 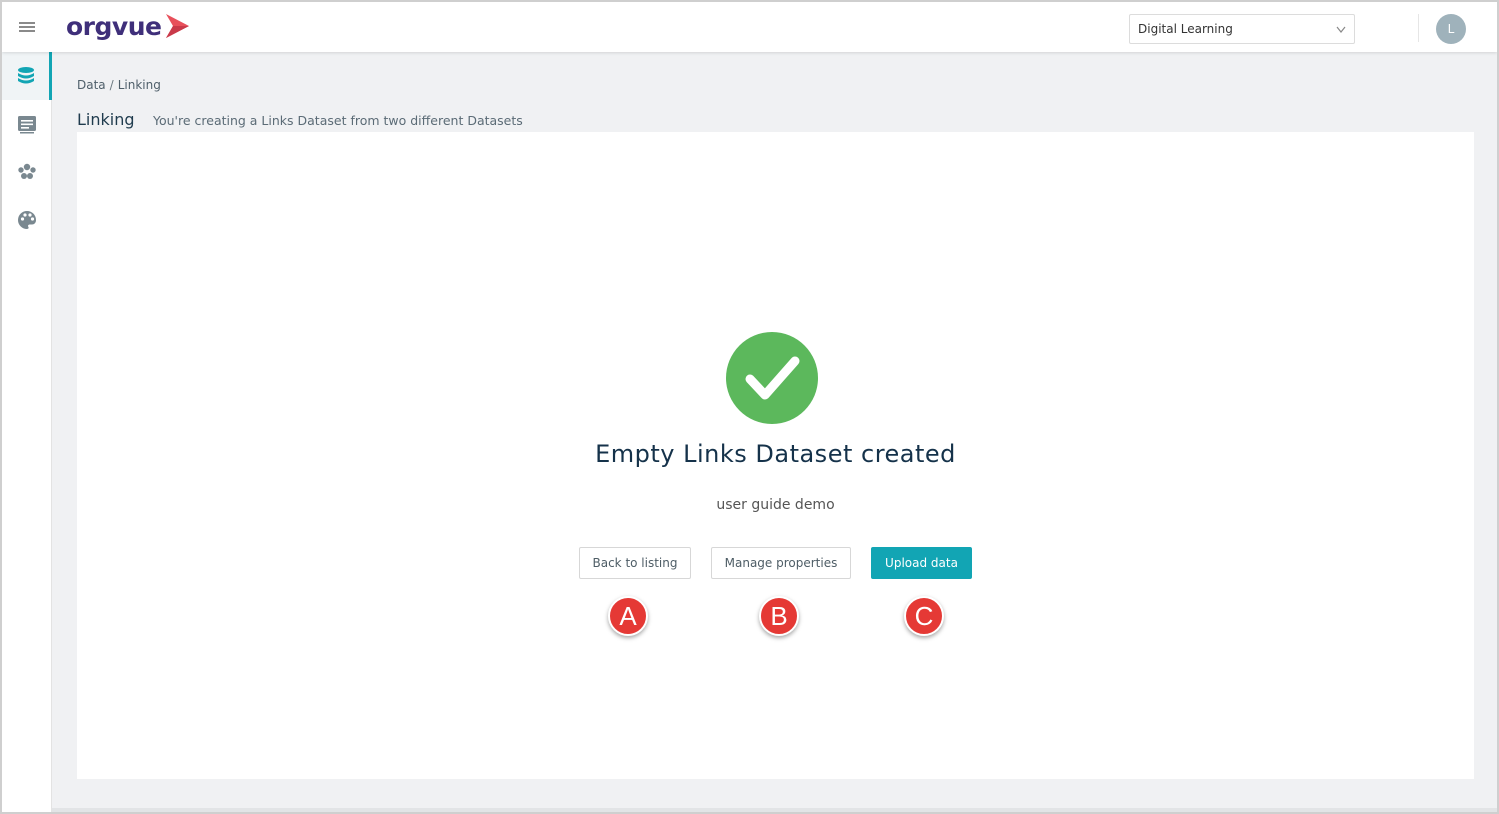 I want to click on sidebar, so click(x=27, y=432).